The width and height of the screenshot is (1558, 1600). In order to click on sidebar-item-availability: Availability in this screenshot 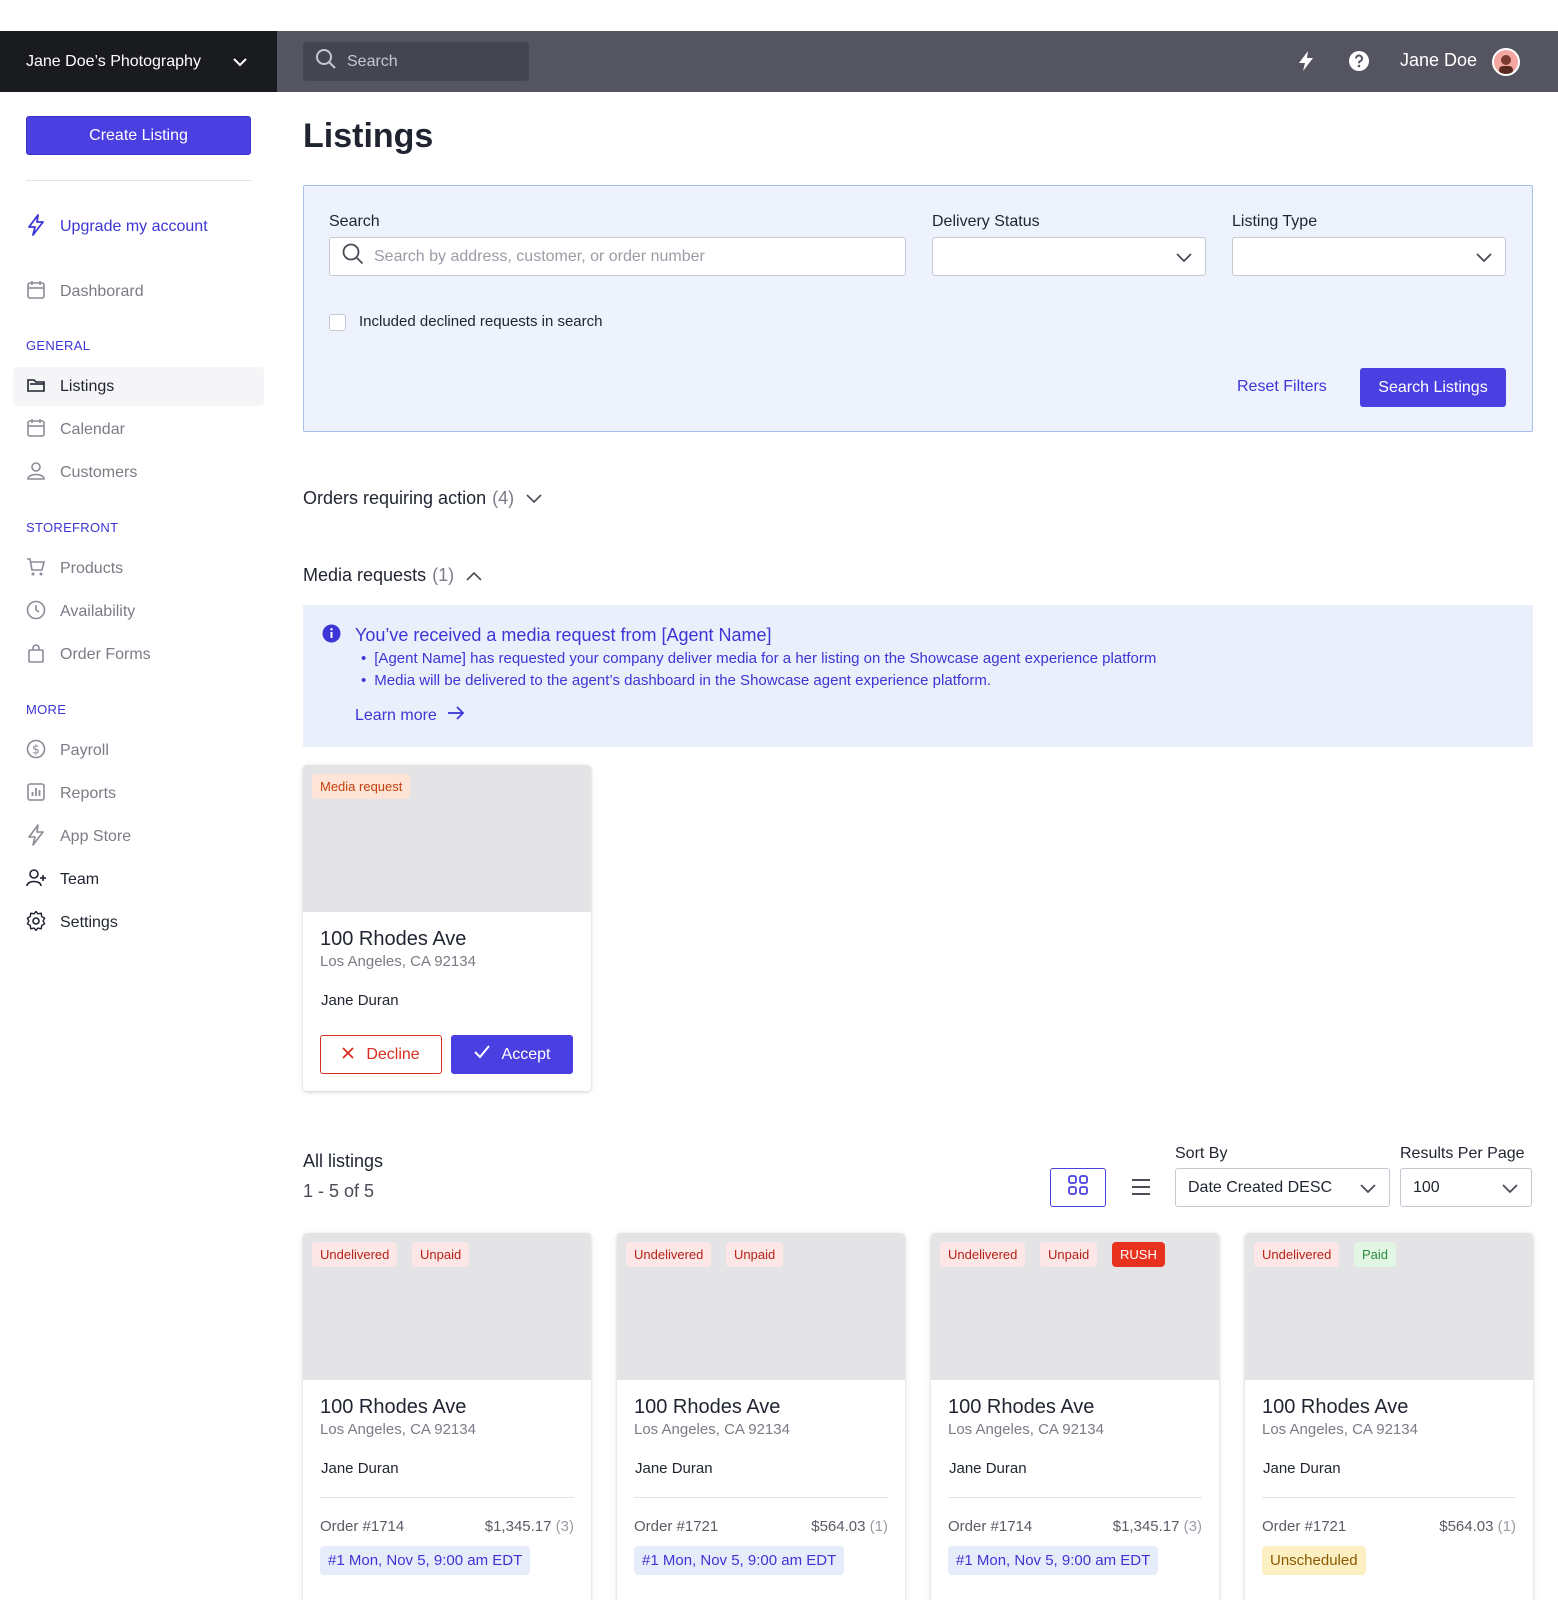, I will do `click(80, 612)`.